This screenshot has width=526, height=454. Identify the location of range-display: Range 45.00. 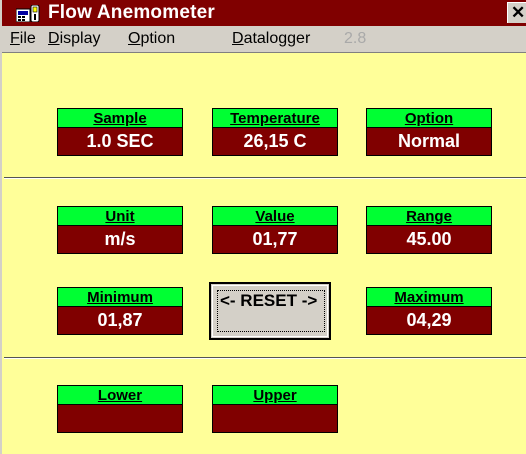
(429, 230).